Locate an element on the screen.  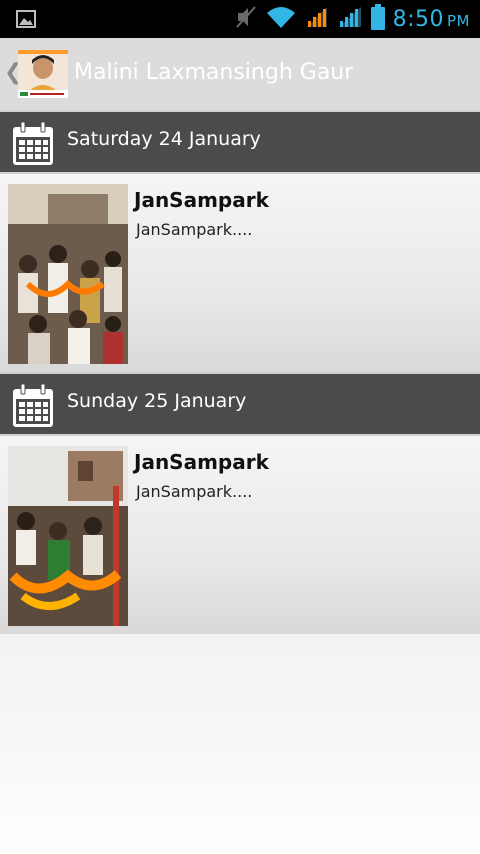
action-bar: ❮ Malini Laxmansingh Gaur is located at coordinates (240, 75).